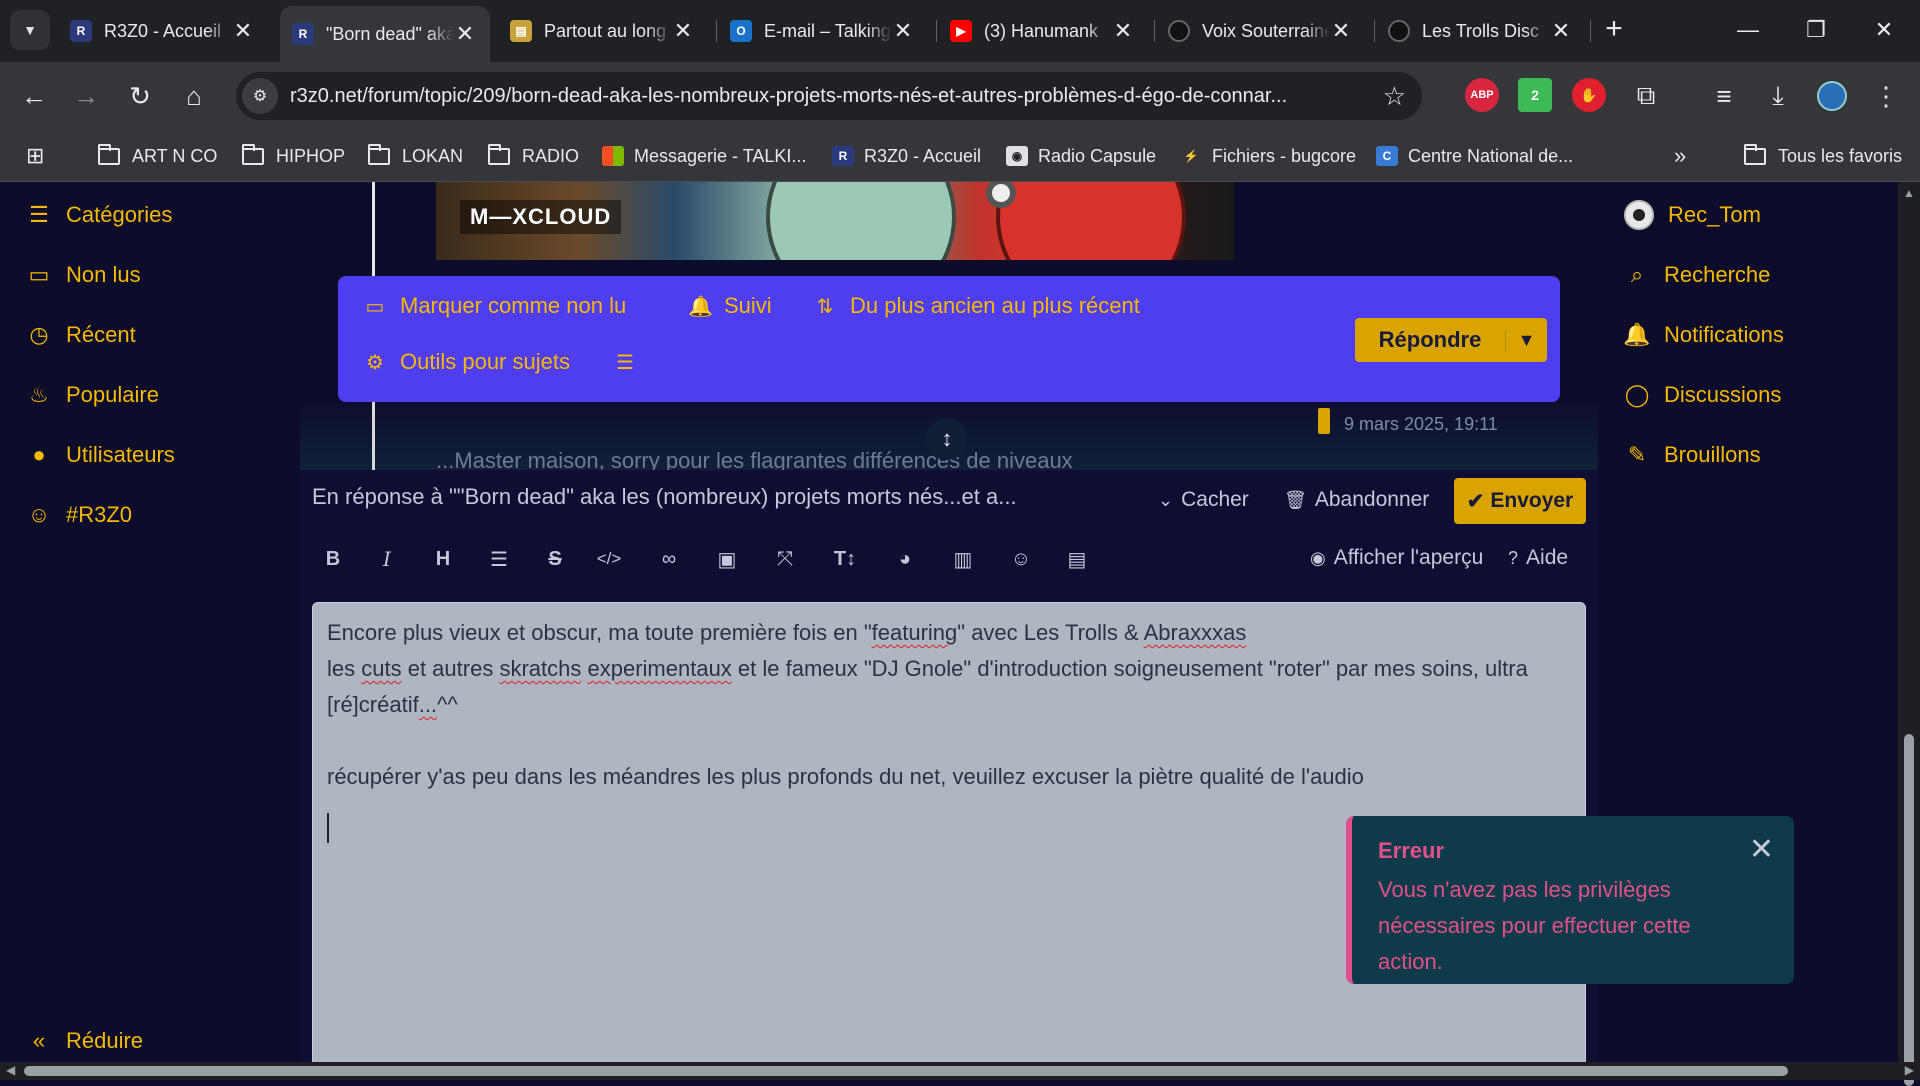 The width and height of the screenshot is (1920, 1086). I want to click on scroll-left-icon: ◀, so click(10, 1070).